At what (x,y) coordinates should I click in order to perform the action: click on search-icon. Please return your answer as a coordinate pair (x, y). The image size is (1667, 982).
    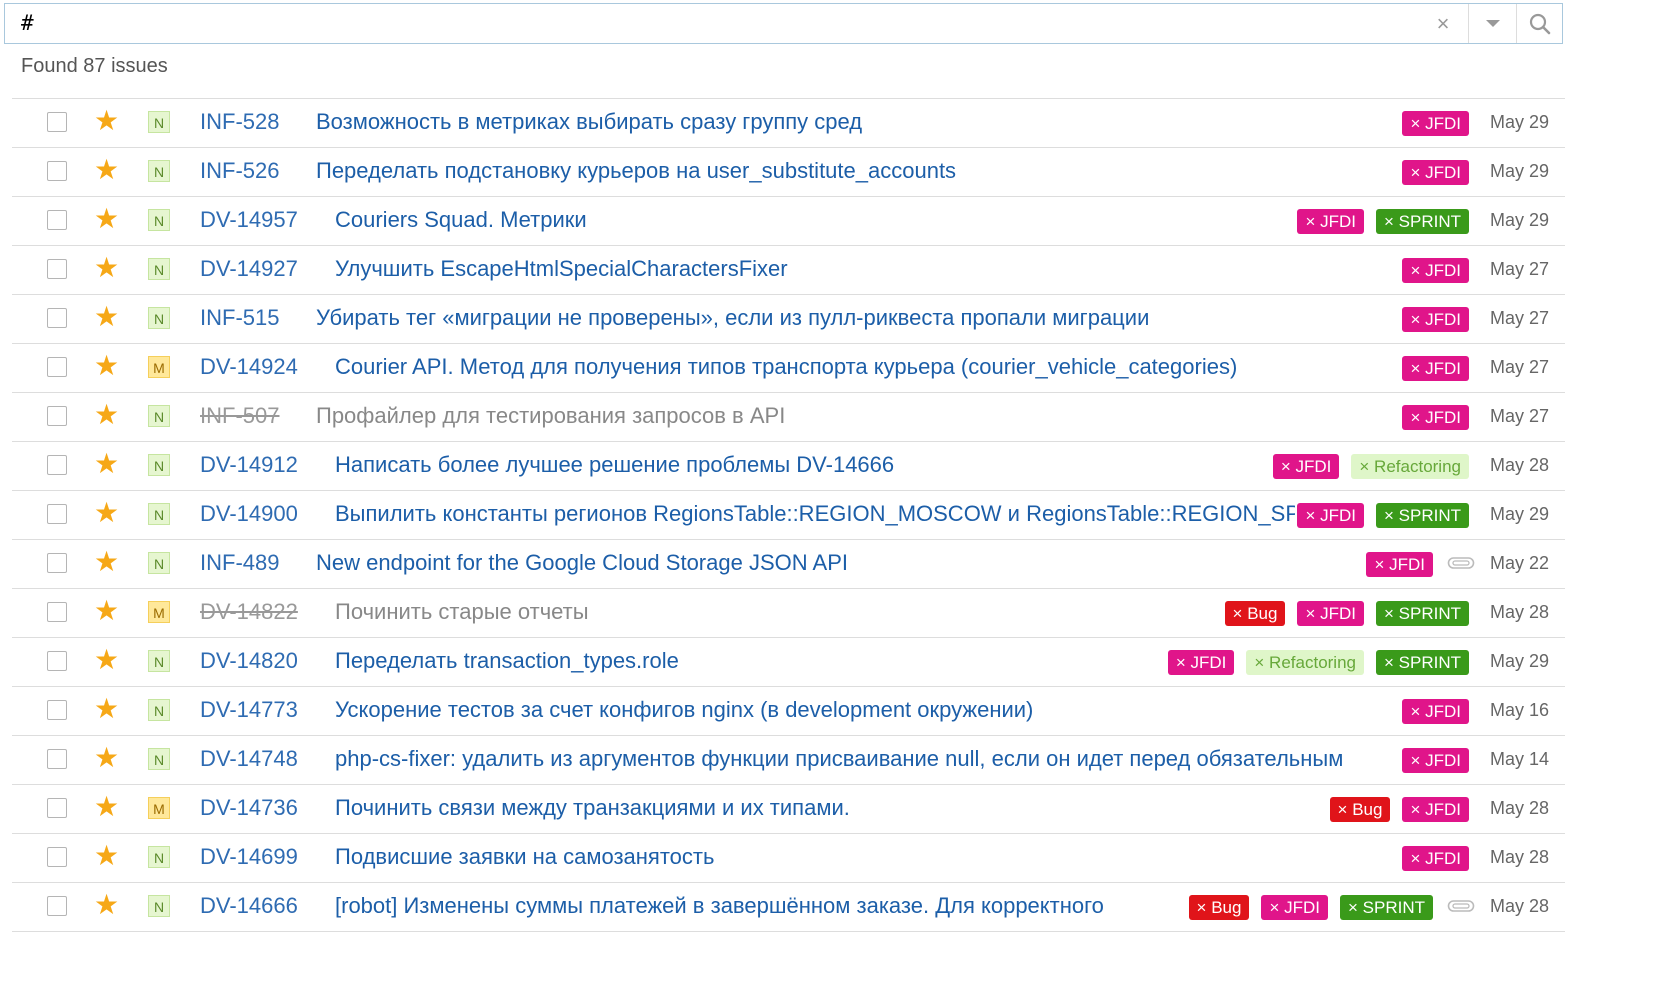
    Looking at the image, I should click on (1539, 23).